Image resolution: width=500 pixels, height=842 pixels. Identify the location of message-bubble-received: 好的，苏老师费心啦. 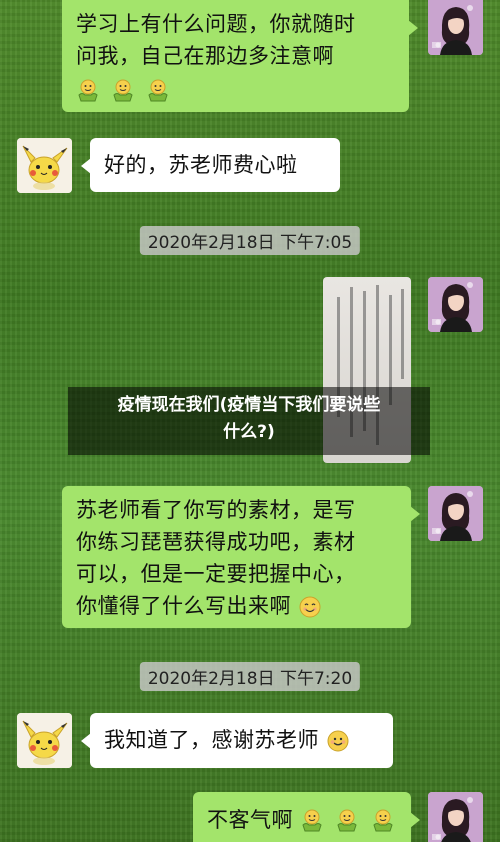
(210, 165).